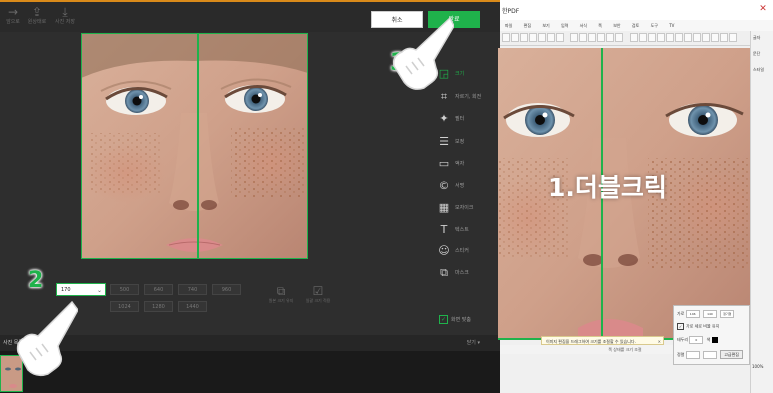 This screenshot has width=773, height=393. Describe the element at coordinates (473, 342) in the screenshot. I see `filmstrip-toggle: 닫기 ▾` at that location.